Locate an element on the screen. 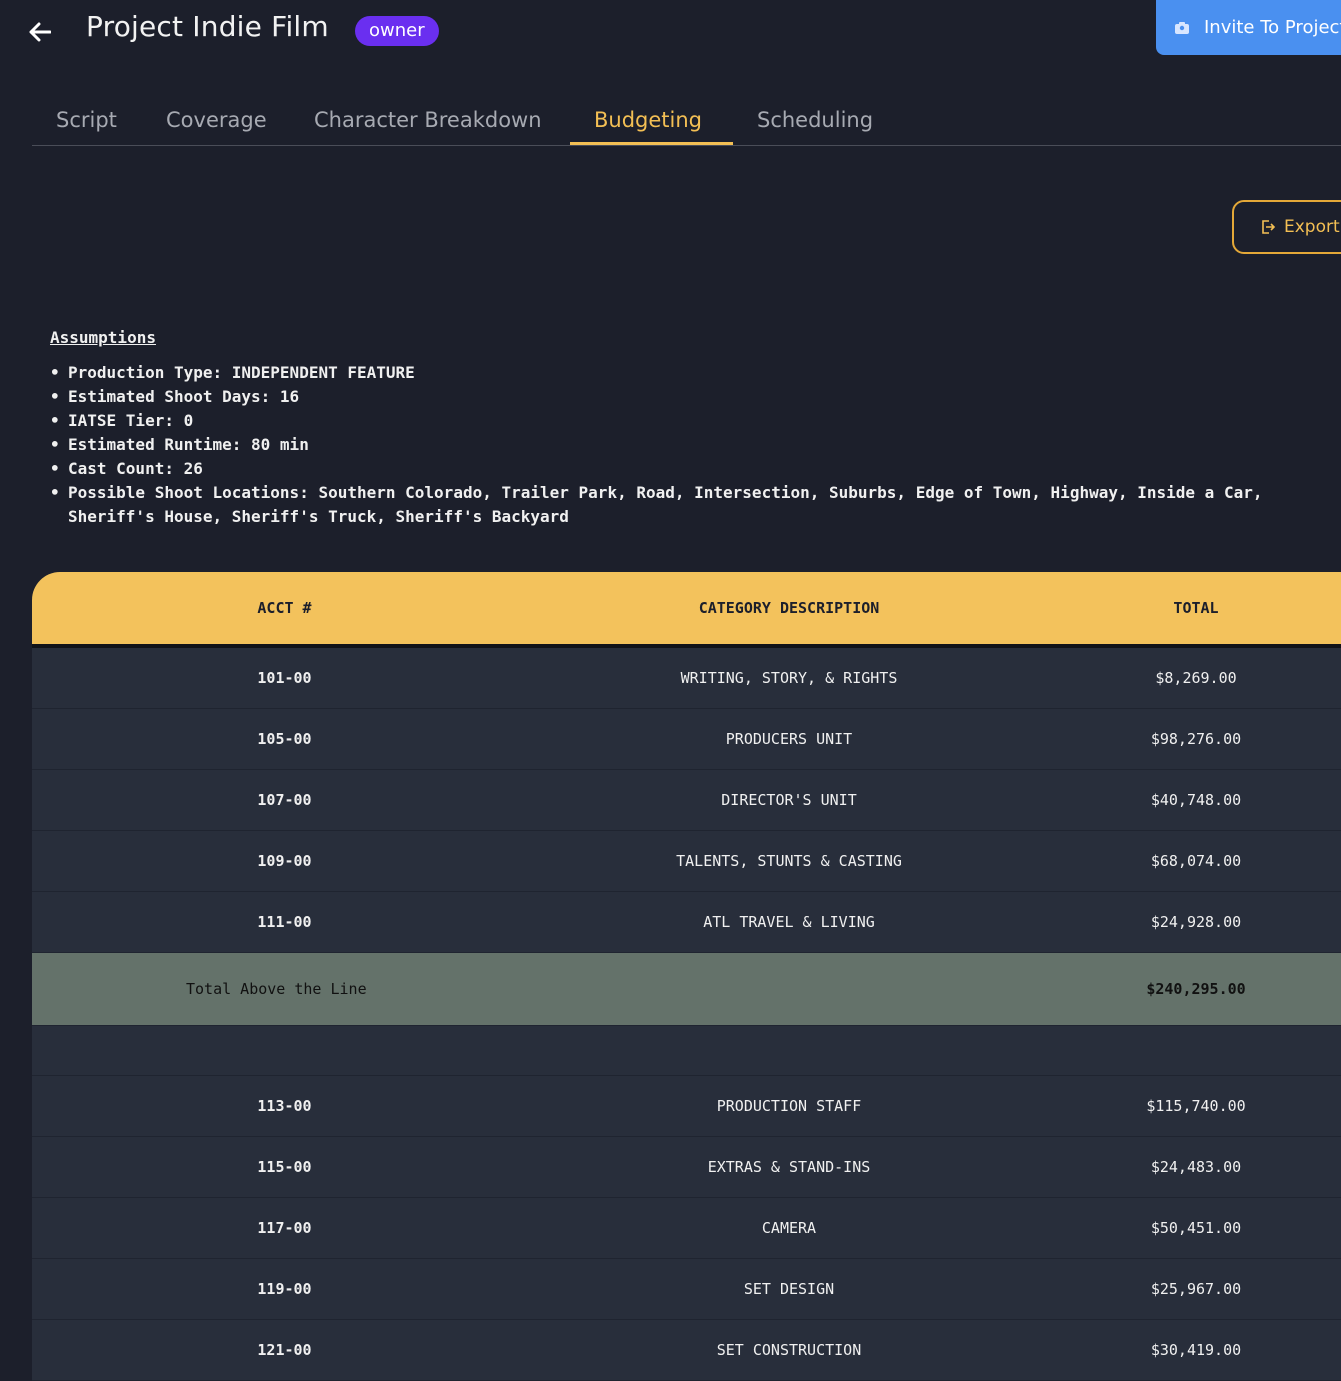 This screenshot has width=1341, height=1381. export-icon is located at coordinates (1269, 227).